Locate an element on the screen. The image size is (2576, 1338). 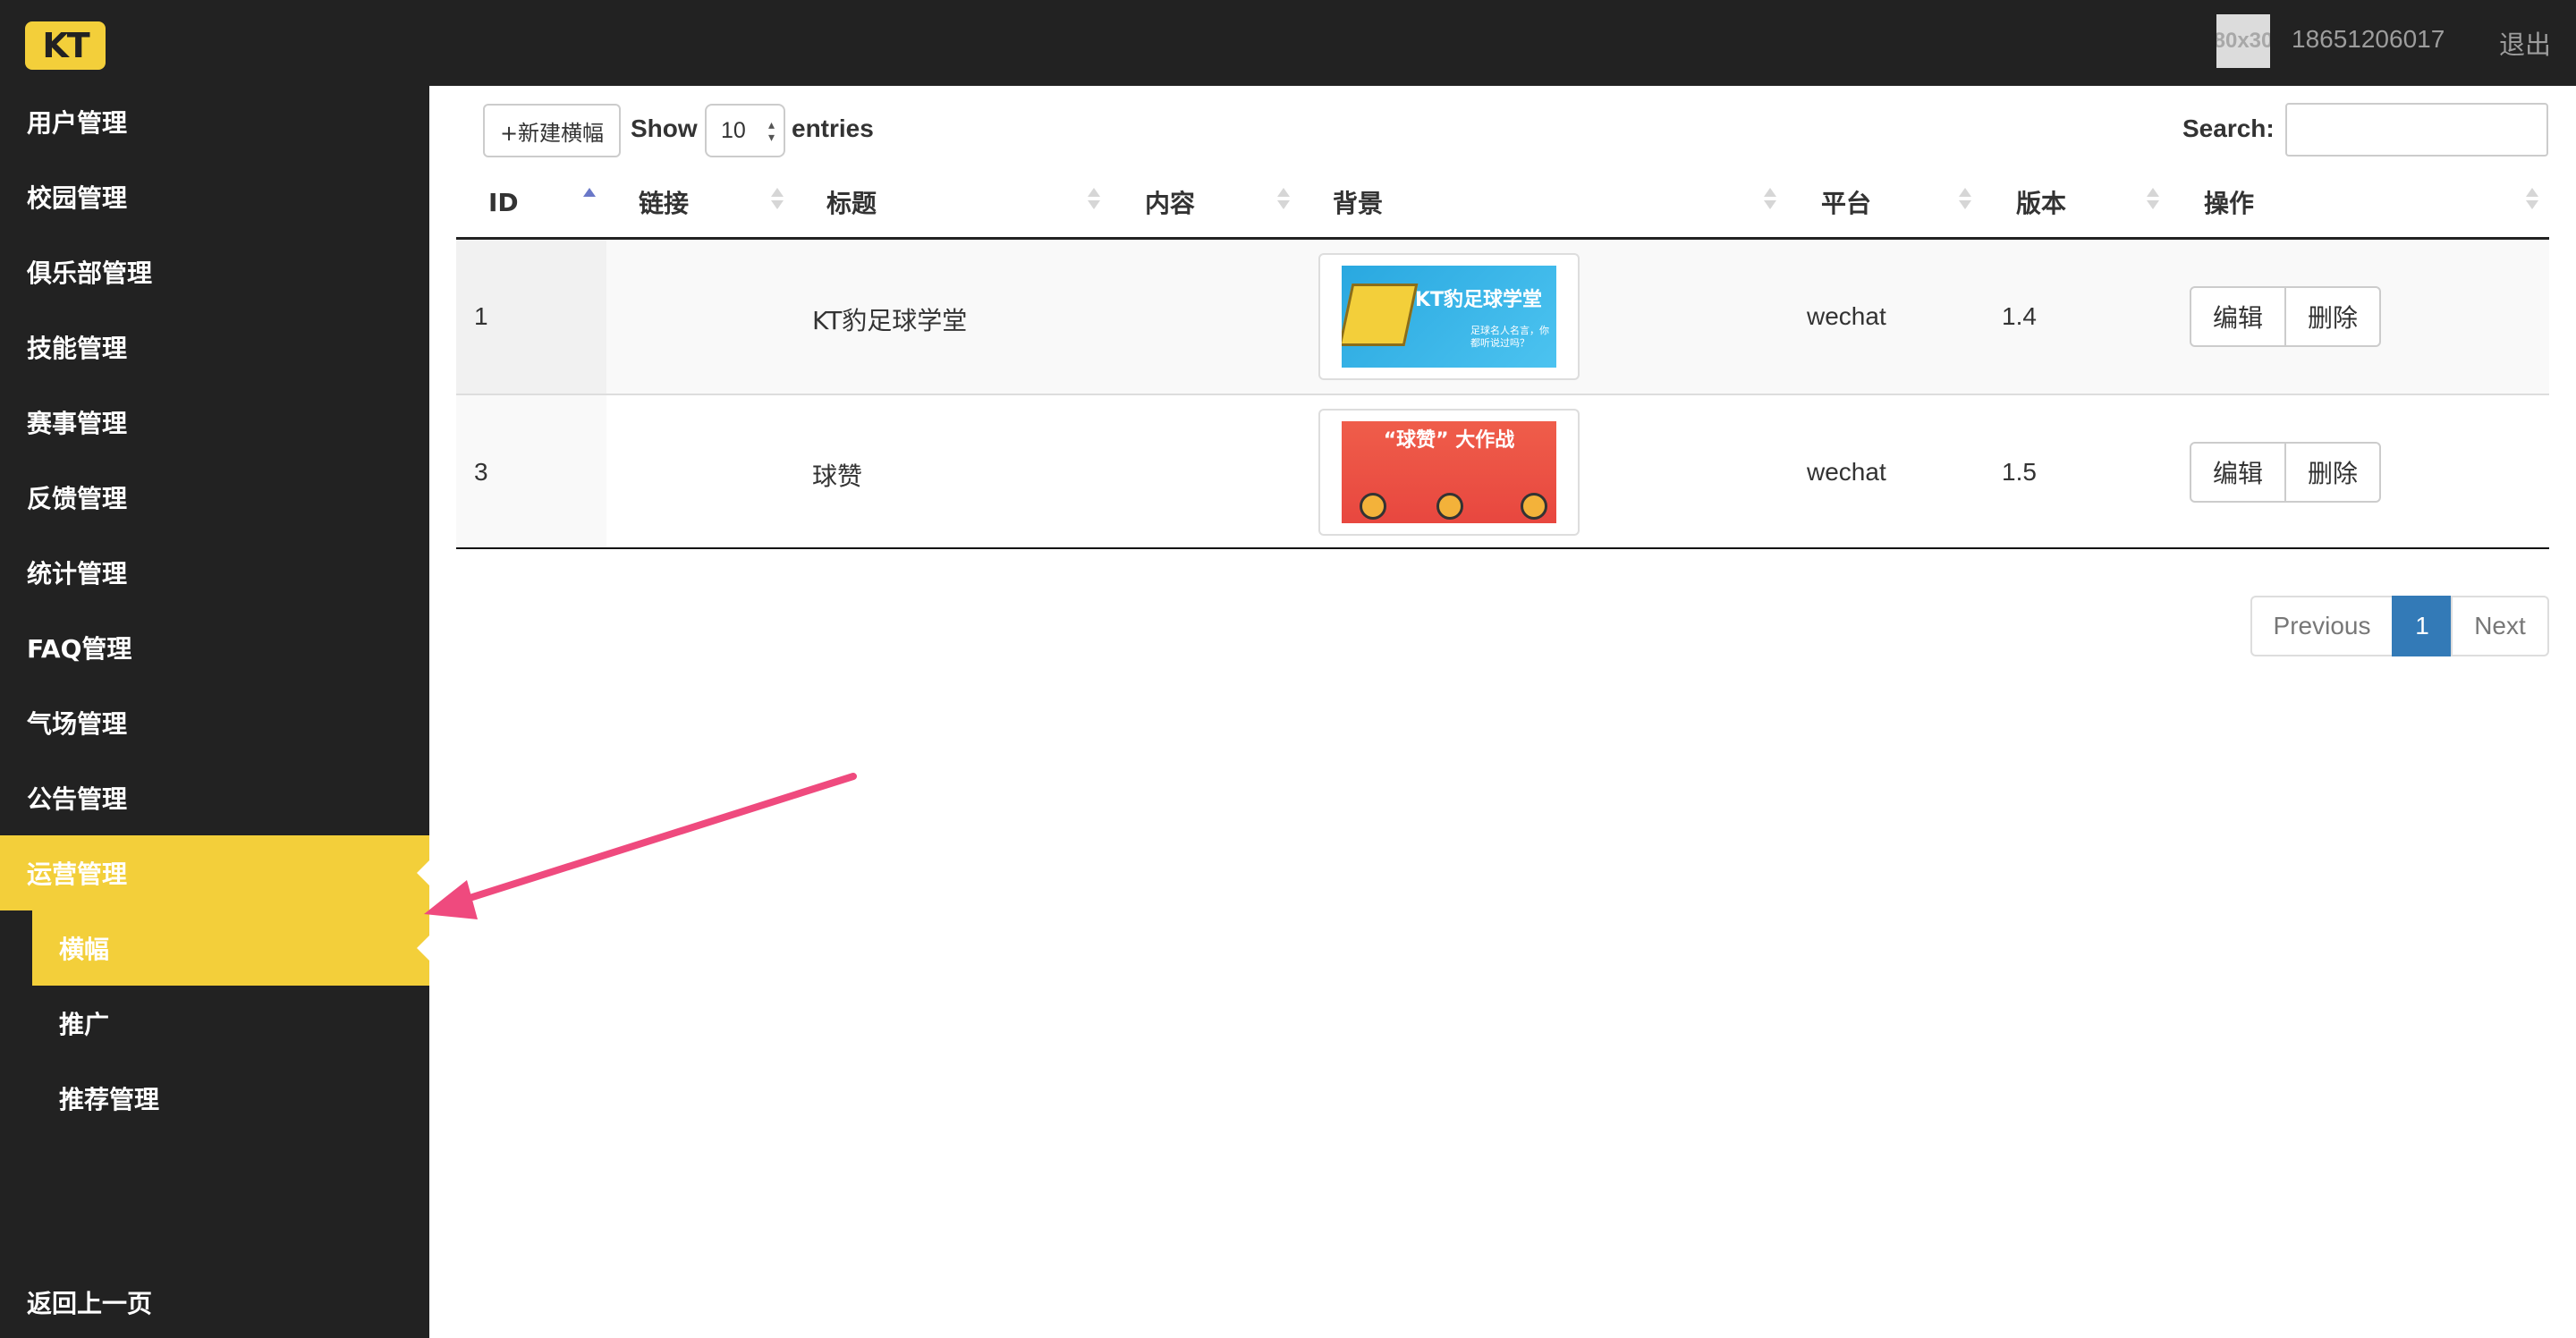
row-background-thumbnail: “球赞” 大作战 is located at coordinates (1449, 472).